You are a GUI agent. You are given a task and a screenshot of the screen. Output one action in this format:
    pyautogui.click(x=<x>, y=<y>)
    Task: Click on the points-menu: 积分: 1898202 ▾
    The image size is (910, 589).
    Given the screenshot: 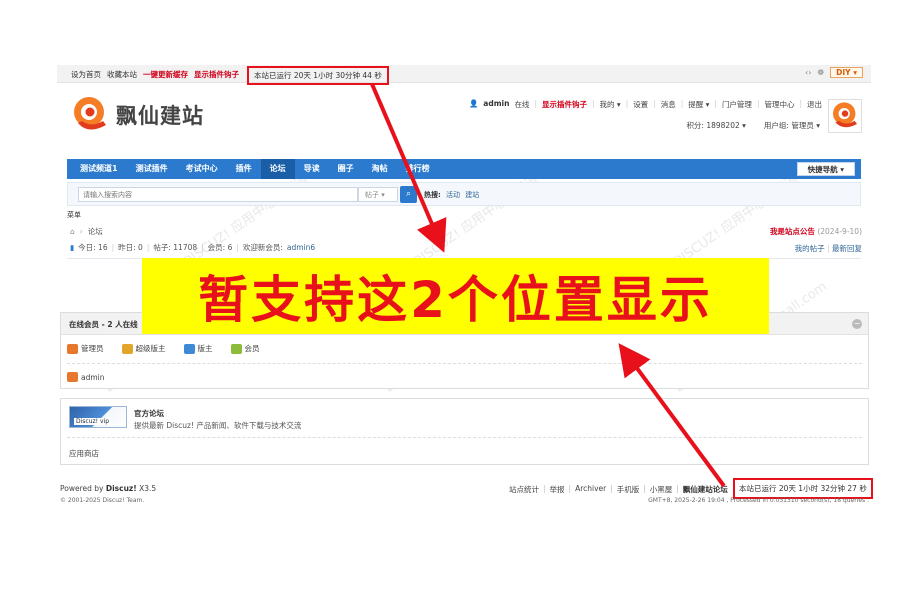 What is the action you would take?
    pyautogui.click(x=715, y=125)
    